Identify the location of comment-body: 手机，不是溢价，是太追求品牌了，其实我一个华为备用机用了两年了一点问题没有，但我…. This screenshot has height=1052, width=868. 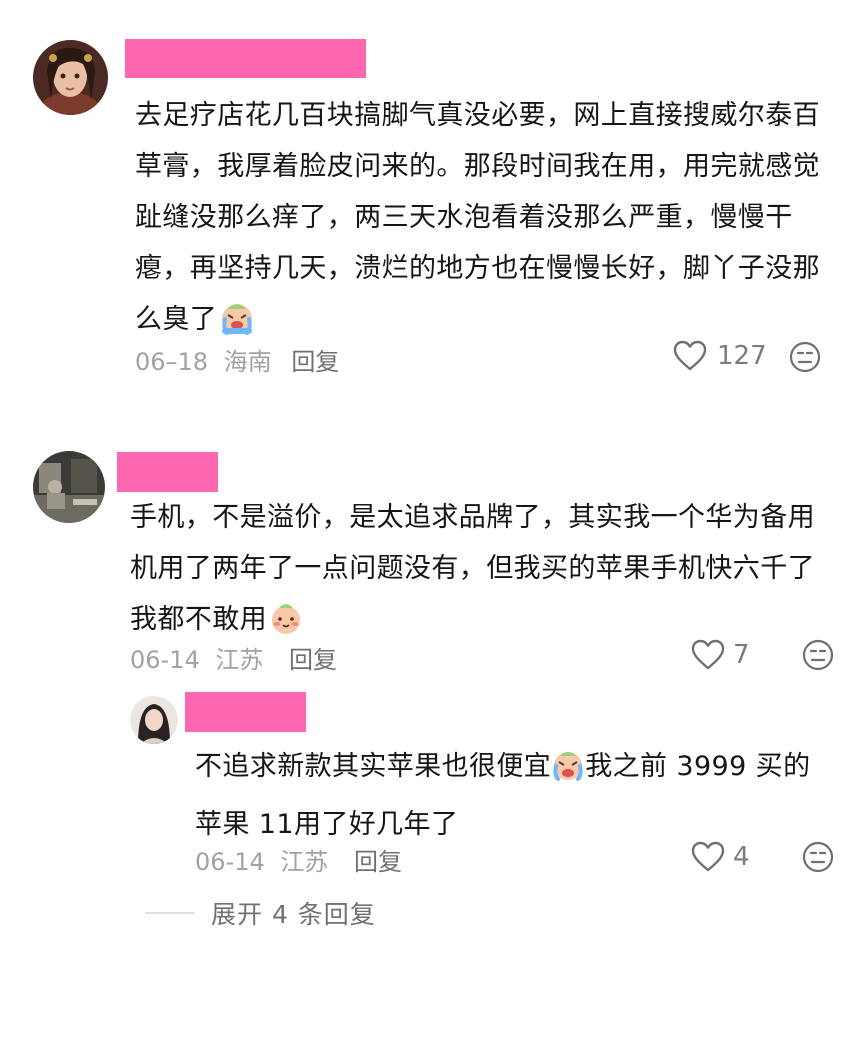
(472, 568).